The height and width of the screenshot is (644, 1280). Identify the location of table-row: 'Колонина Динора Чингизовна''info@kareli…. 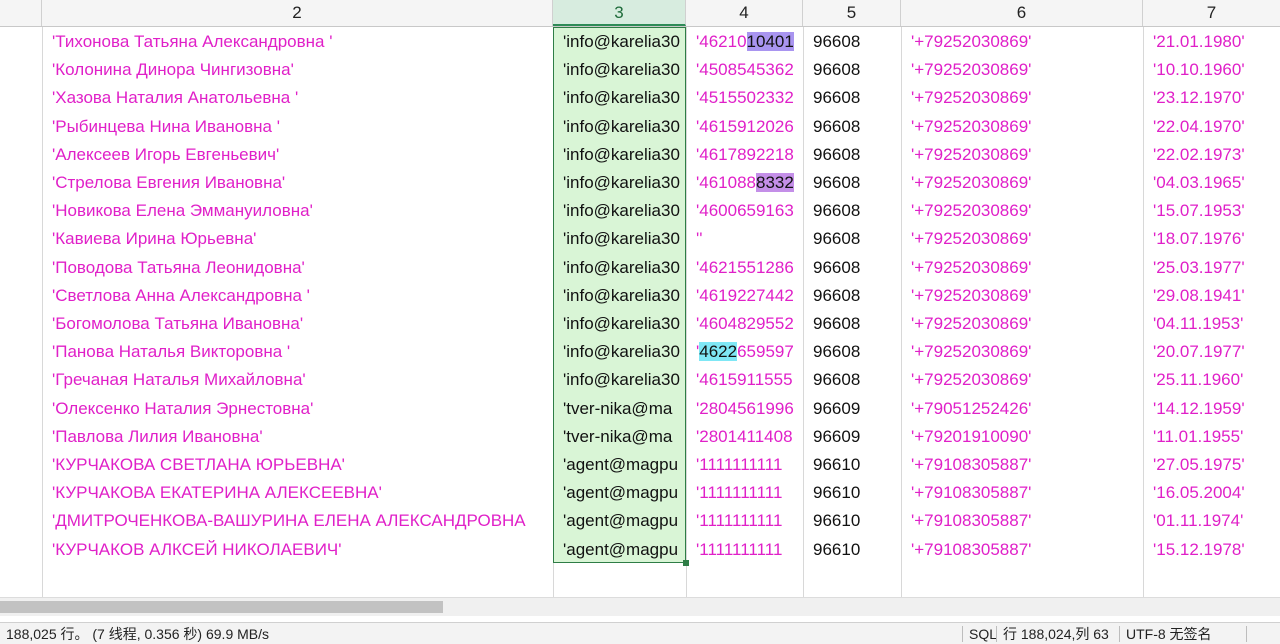
(640, 70).